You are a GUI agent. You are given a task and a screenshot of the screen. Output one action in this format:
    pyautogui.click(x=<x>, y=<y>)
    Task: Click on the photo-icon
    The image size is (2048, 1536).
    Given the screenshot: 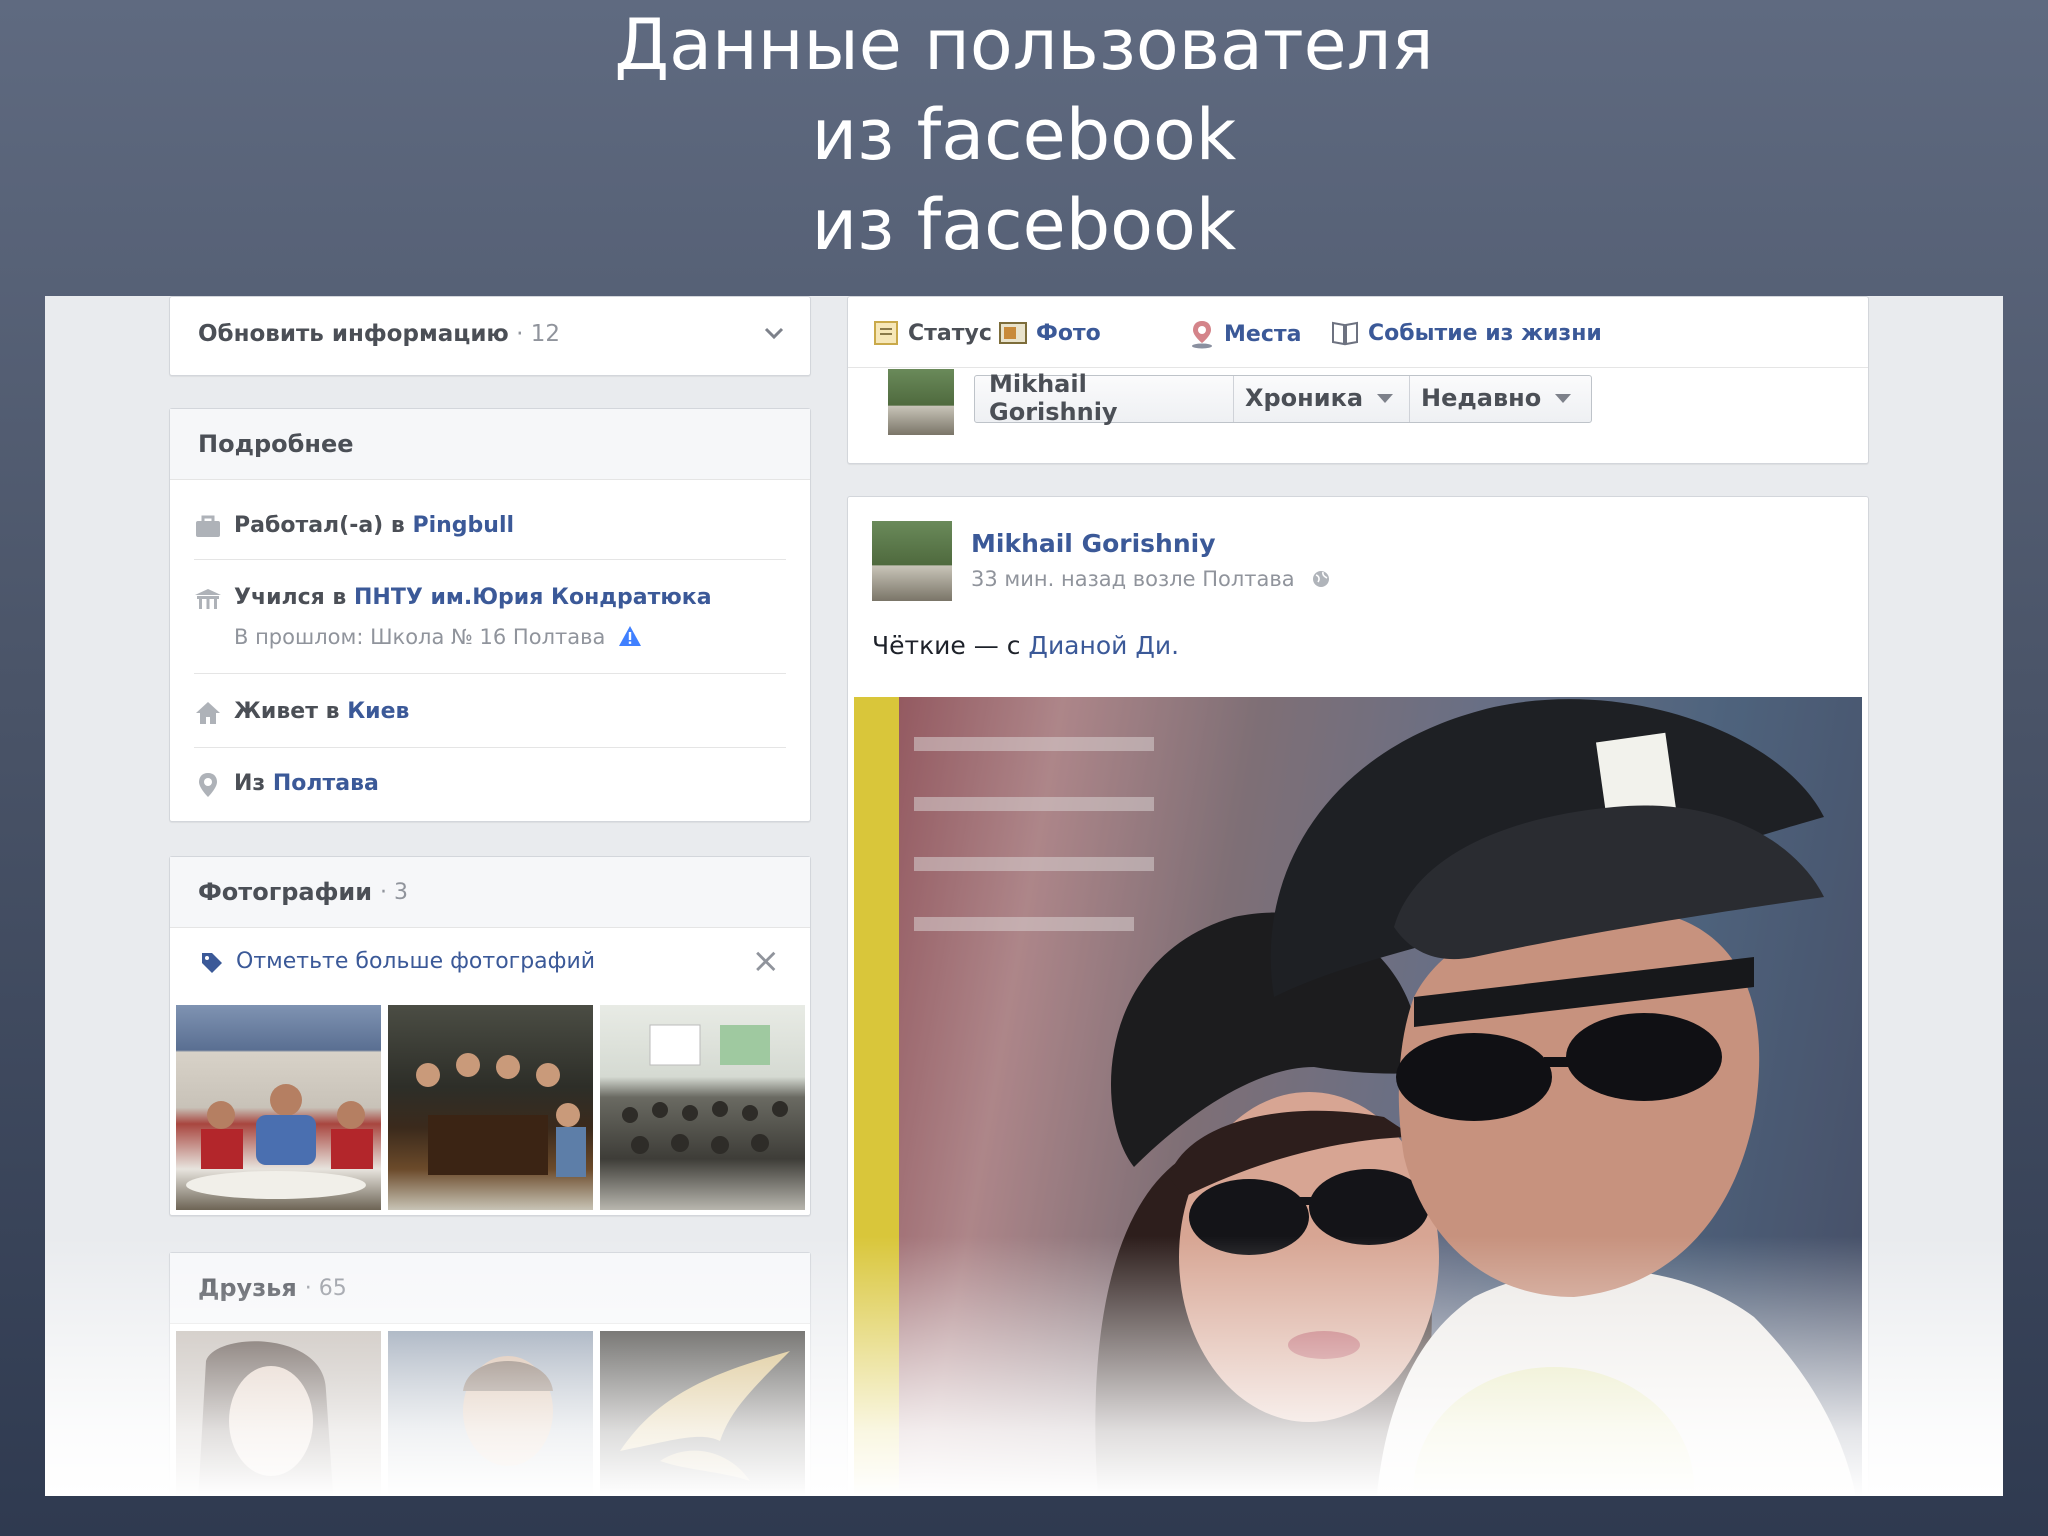 What is the action you would take?
    pyautogui.click(x=1013, y=333)
    